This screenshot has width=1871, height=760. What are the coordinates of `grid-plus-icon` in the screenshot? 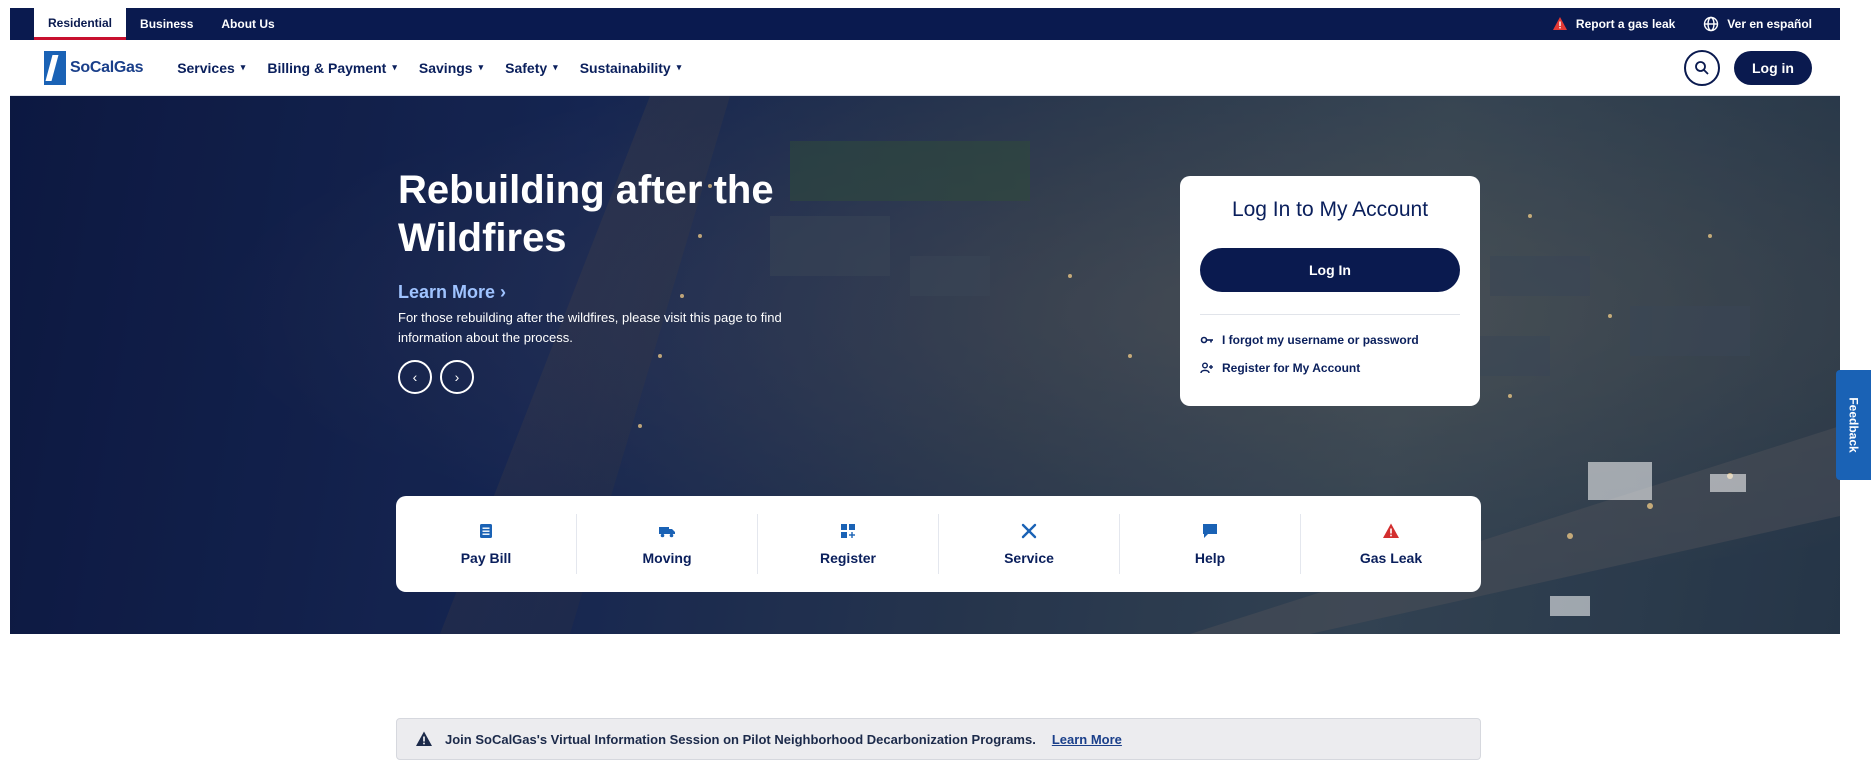 It's located at (848, 531).